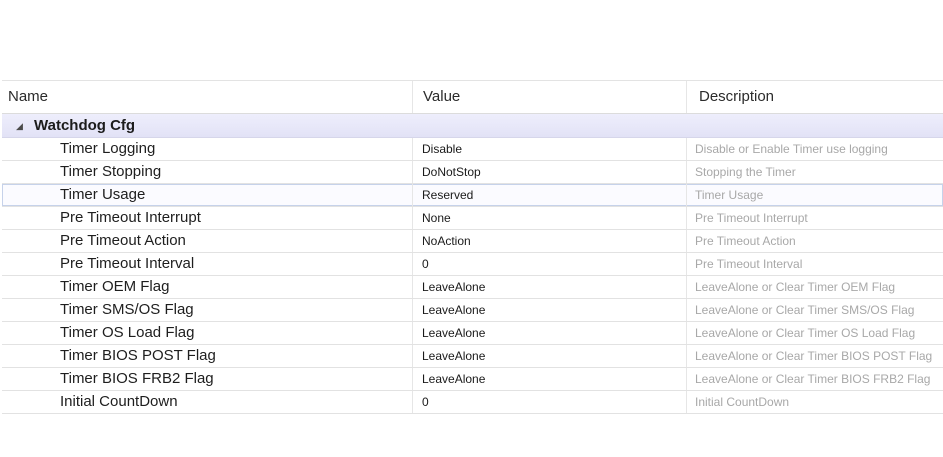 This screenshot has width=943, height=457. Describe the element at coordinates (550, 97) in the screenshot. I see `column-header-value: Value` at that location.